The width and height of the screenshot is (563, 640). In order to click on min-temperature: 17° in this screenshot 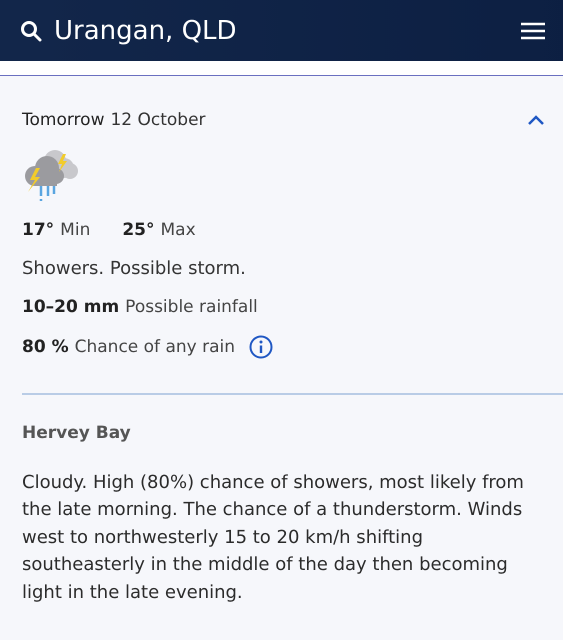, I will do `click(38, 230)`.